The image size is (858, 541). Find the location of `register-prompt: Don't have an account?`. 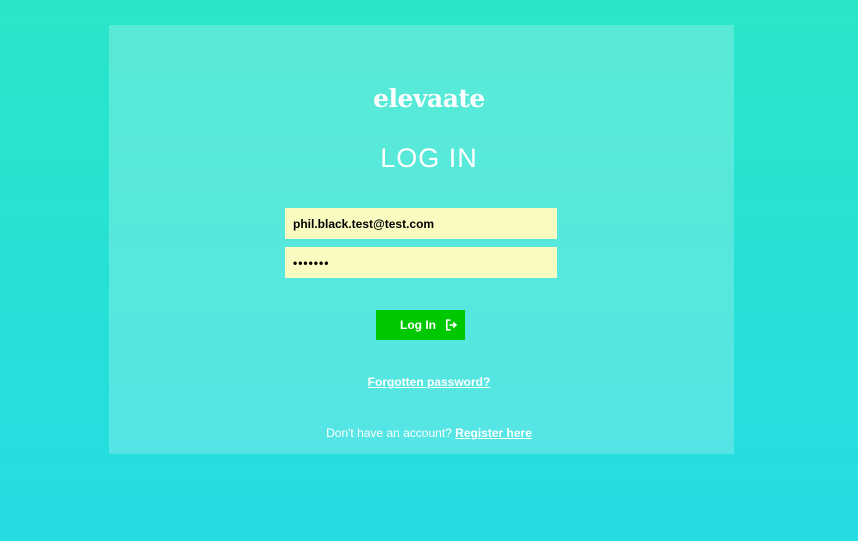

register-prompt: Don't have an account? is located at coordinates (389, 433).